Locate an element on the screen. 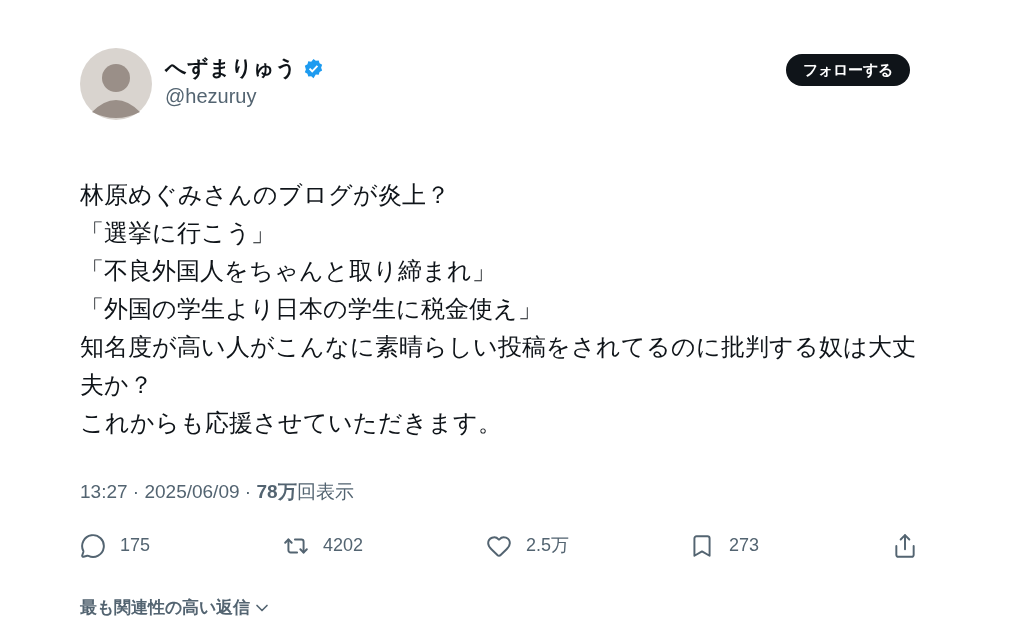  display-name: へずまりゅう is located at coordinates (231, 68).